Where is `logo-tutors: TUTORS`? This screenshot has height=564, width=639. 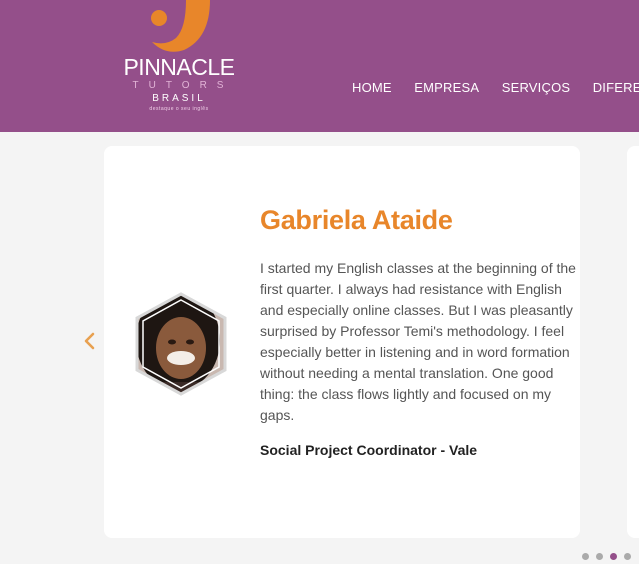 logo-tutors: TUTORS is located at coordinates (183, 85).